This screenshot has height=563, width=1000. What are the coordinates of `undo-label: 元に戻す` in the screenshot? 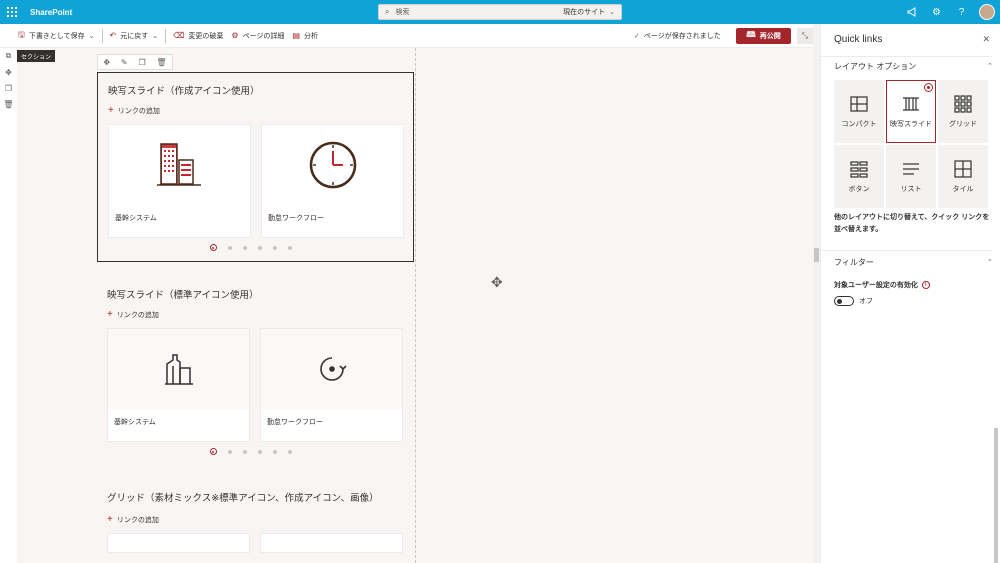 It's located at (134, 36).